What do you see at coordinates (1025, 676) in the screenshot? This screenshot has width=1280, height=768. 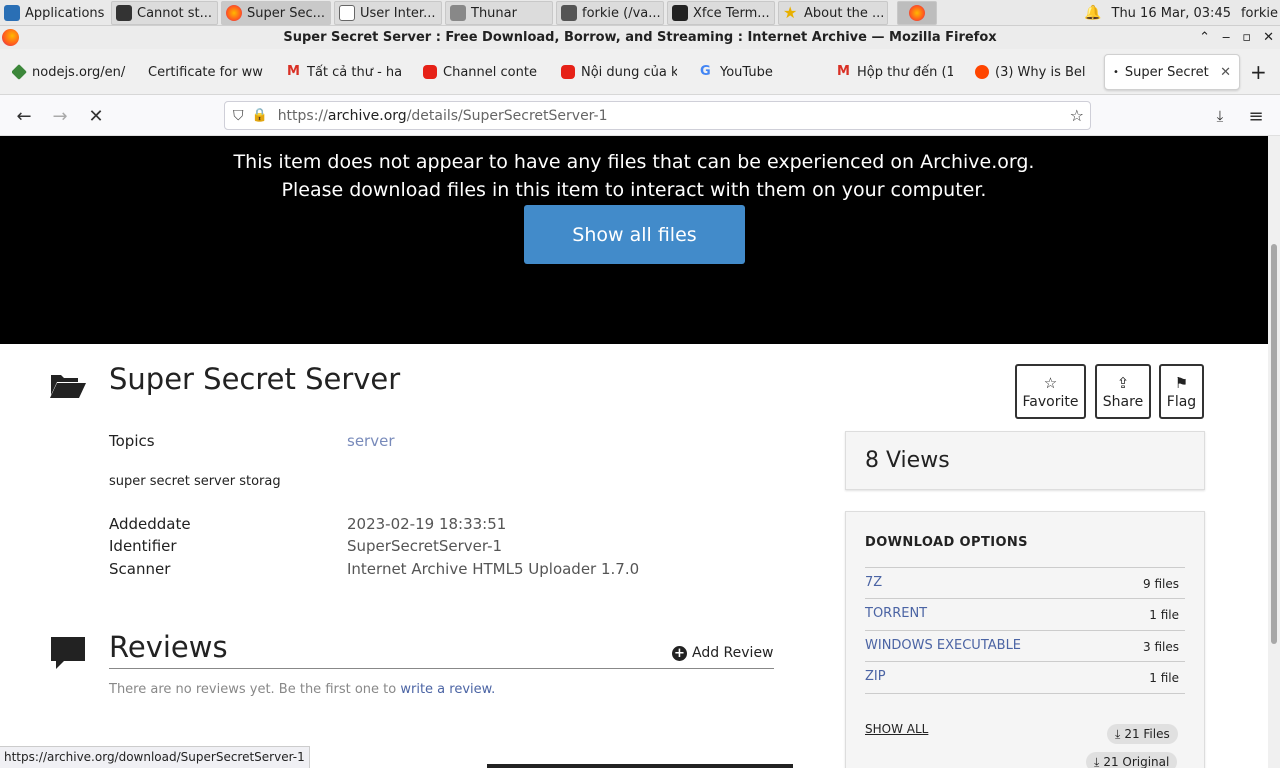 I see `download-option-row: ZIP 1 file` at bounding box center [1025, 676].